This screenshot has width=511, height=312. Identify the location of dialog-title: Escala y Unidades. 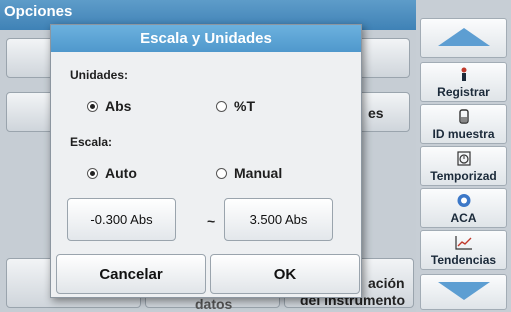
(206, 38).